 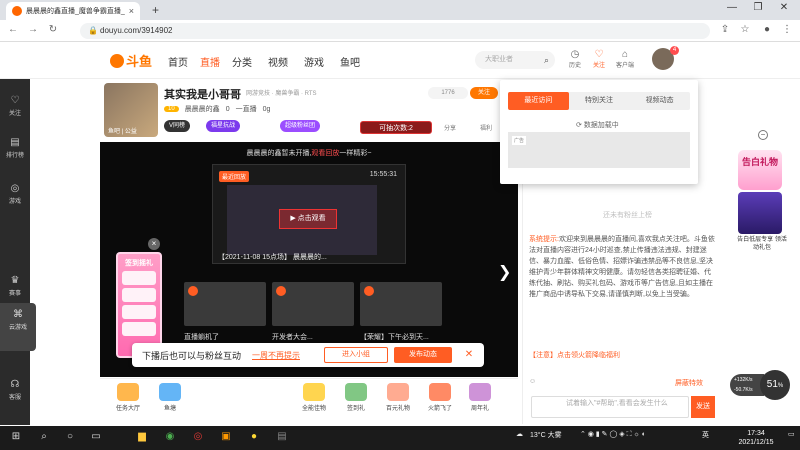 I want to click on search-input: 大职业者 ⌕, so click(x=515, y=60).